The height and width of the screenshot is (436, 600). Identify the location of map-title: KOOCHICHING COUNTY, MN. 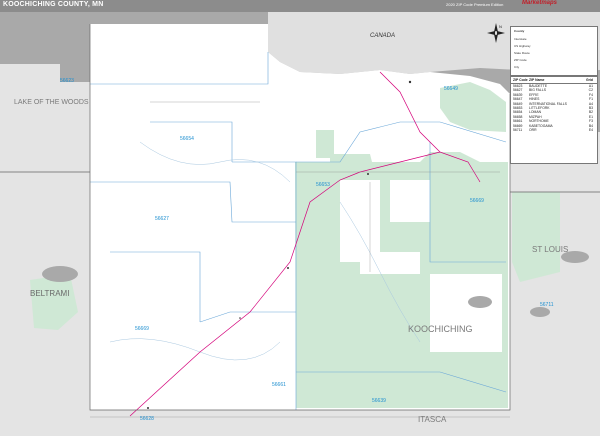
(53, 4).